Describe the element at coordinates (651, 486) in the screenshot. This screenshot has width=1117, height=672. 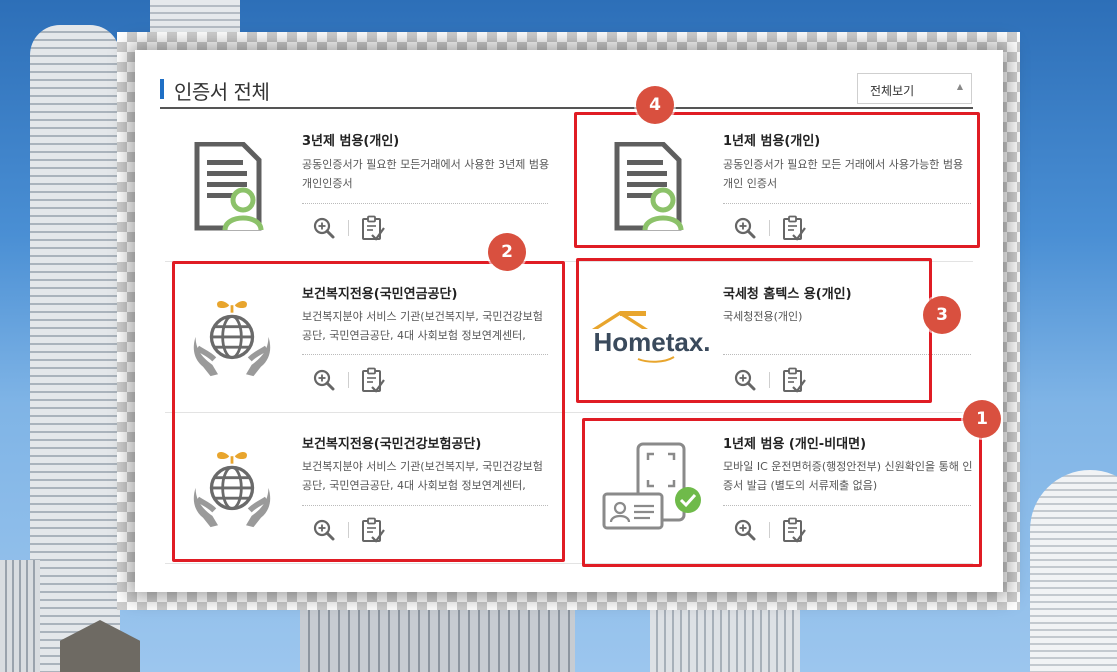
I see `mobile-id-check-icon` at that location.